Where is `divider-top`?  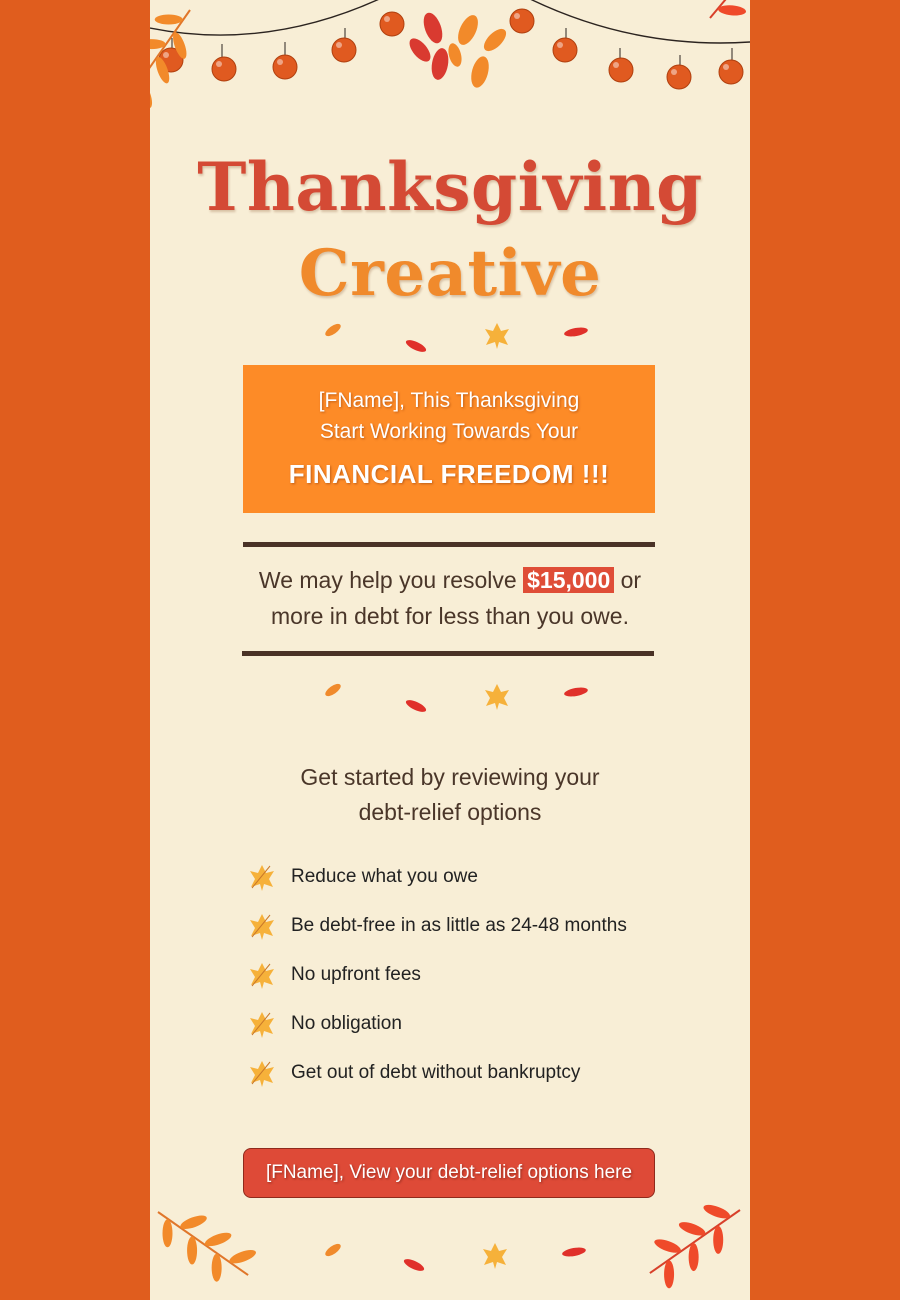 divider-top is located at coordinates (449, 544).